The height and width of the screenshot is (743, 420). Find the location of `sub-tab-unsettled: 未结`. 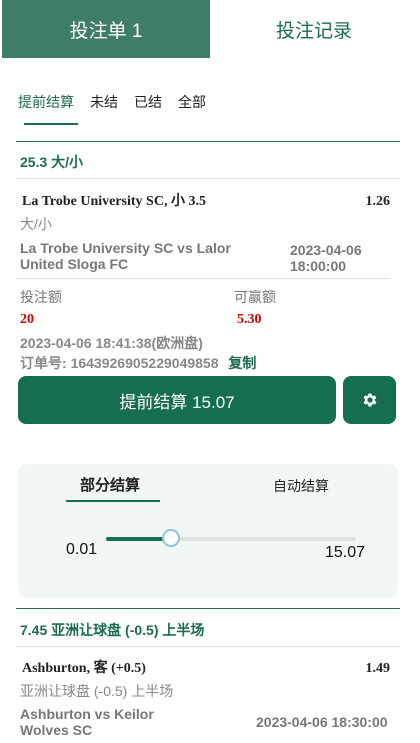

sub-tab-unsettled: 未结 is located at coordinates (104, 105).